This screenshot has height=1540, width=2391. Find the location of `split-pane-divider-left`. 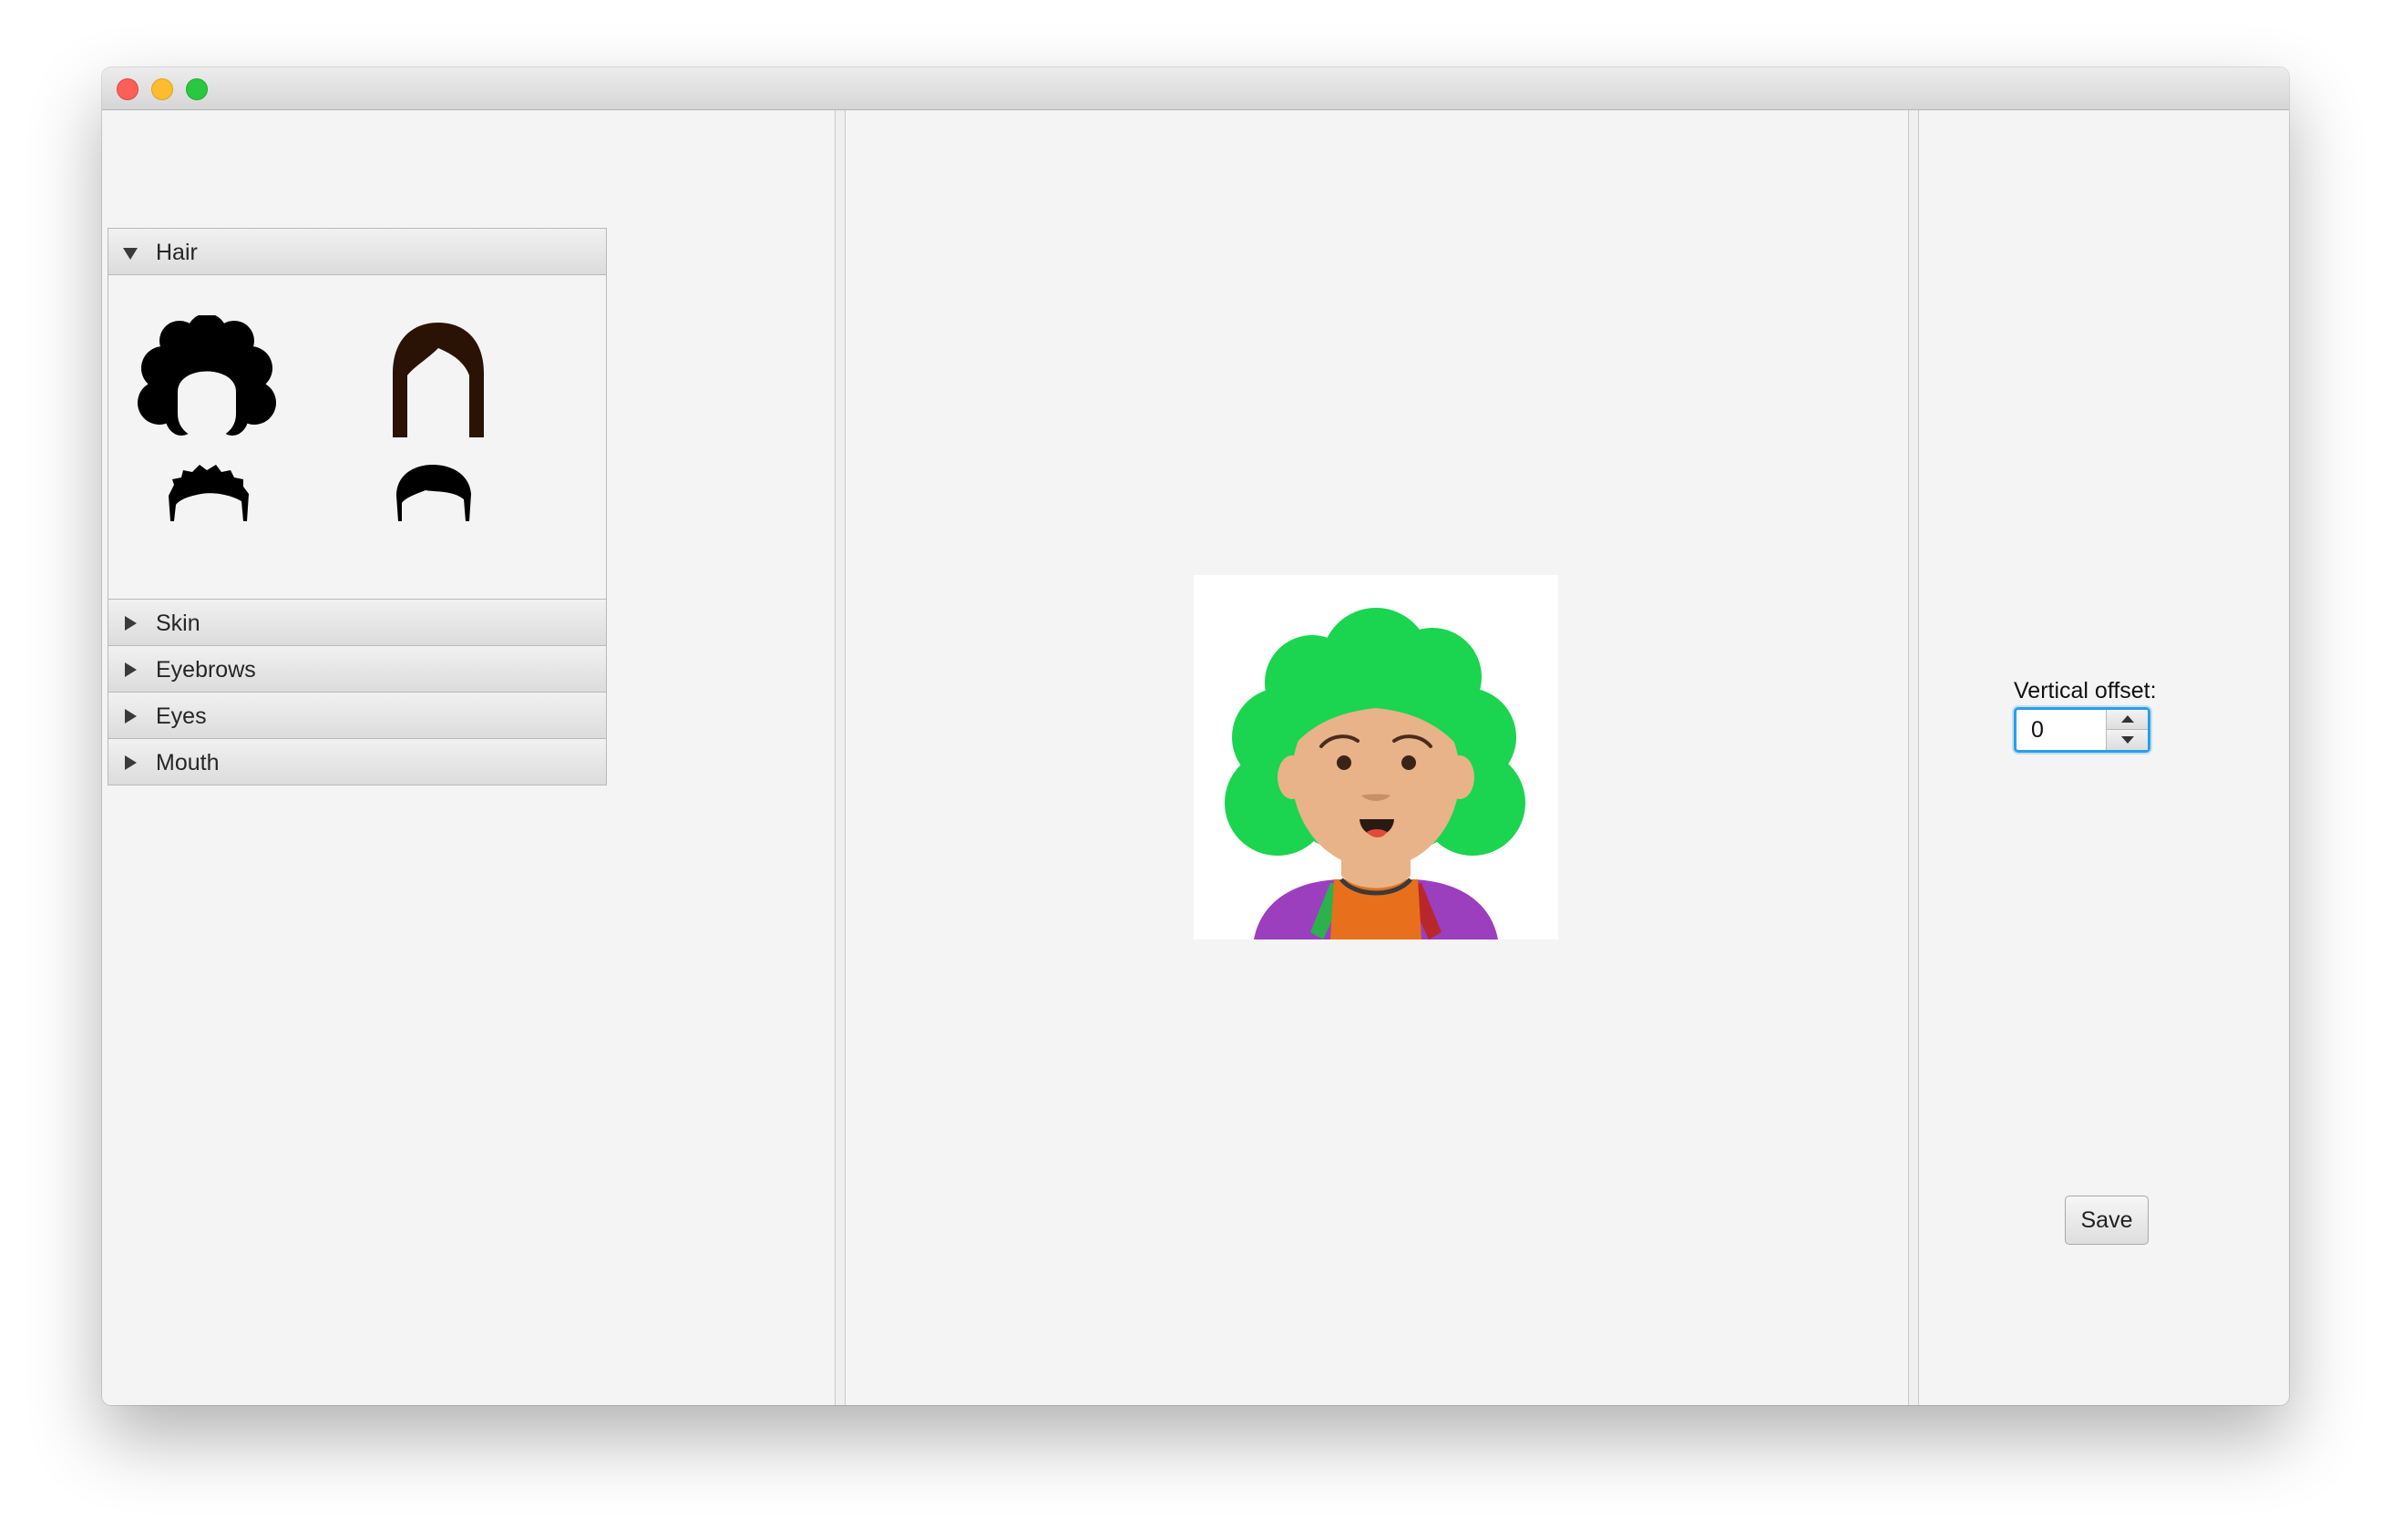

split-pane-divider-left is located at coordinates (841, 757).